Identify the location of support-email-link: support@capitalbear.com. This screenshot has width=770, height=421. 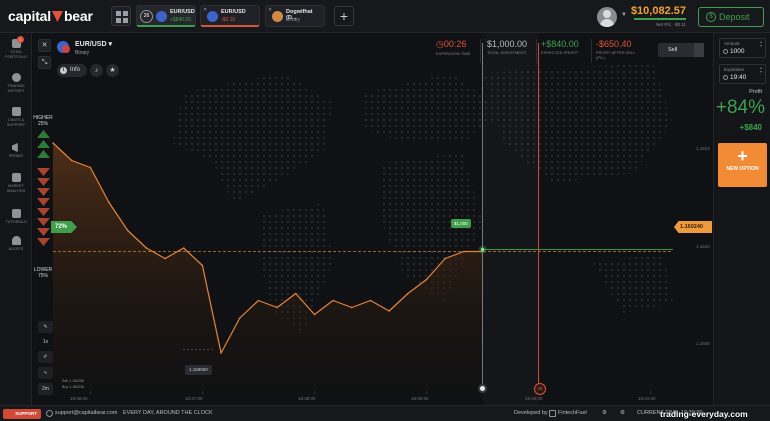
(86, 413).